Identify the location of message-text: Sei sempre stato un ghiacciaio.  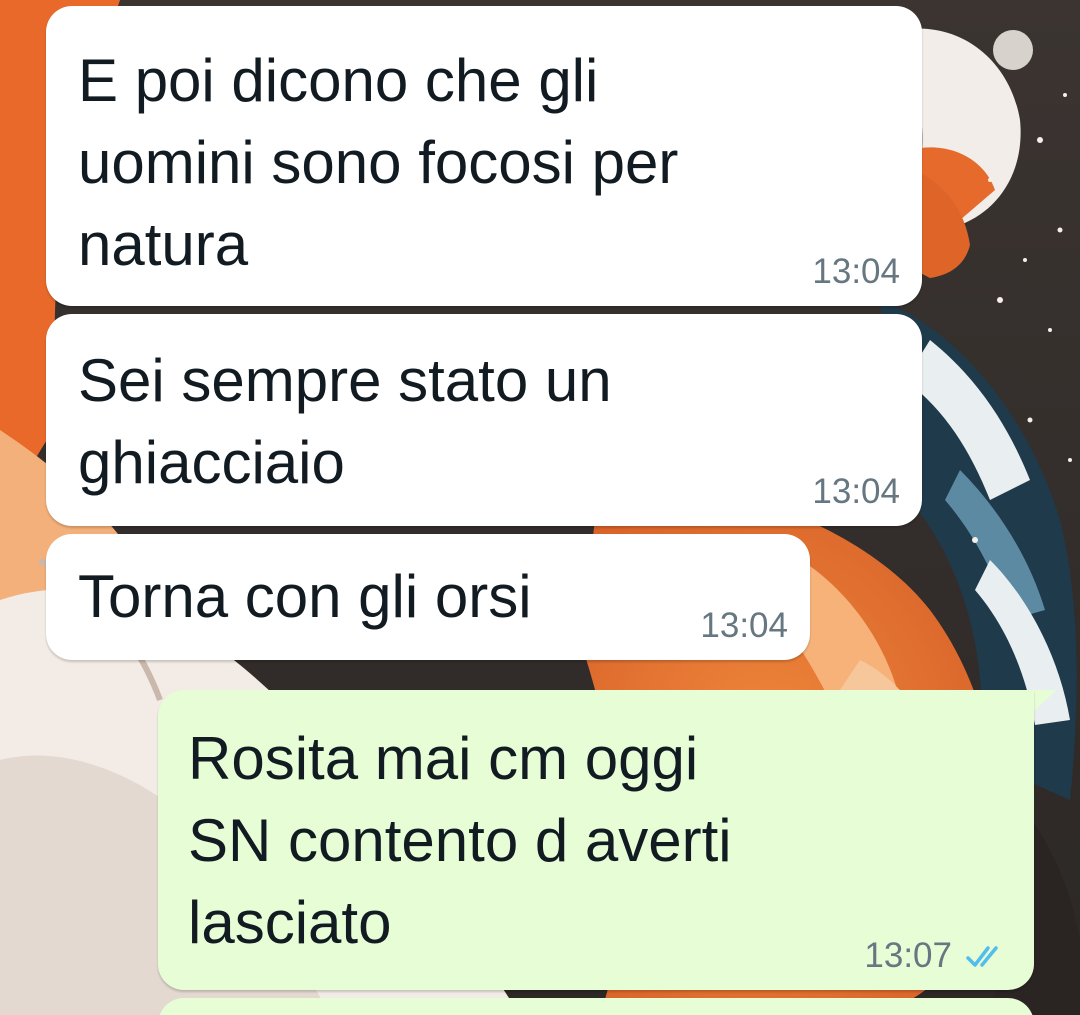
(345, 421).